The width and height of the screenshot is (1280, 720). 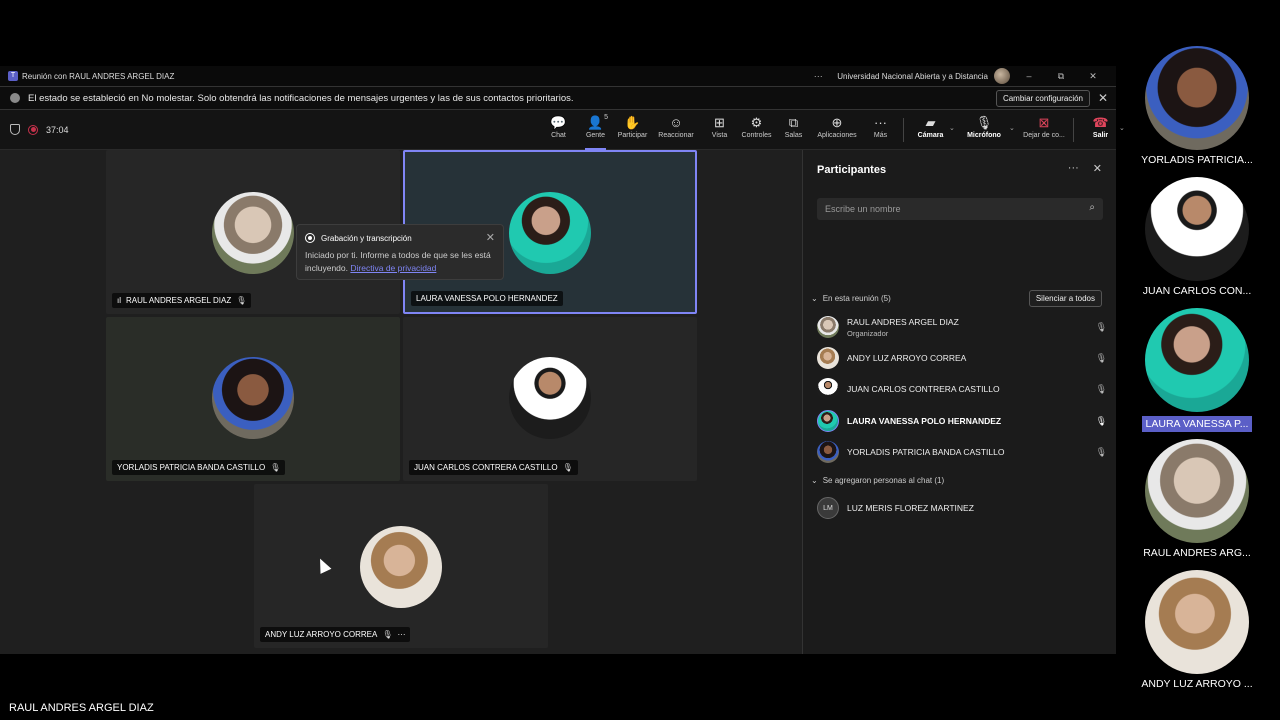 What do you see at coordinates (191, 467) in the screenshot?
I see `participant-name: YORLADIS PATRICIA BANDA CASTILLO` at bounding box center [191, 467].